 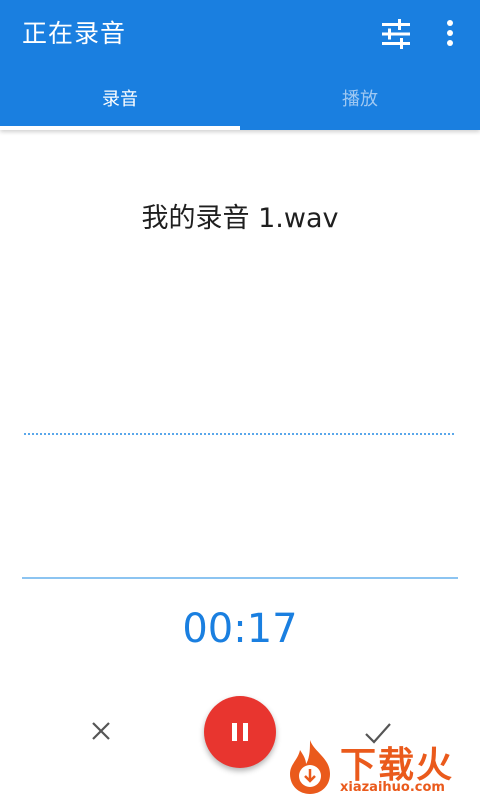 What do you see at coordinates (239, 434) in the screenshot?
I see `waveform-line` at bounding box center [239, 434].